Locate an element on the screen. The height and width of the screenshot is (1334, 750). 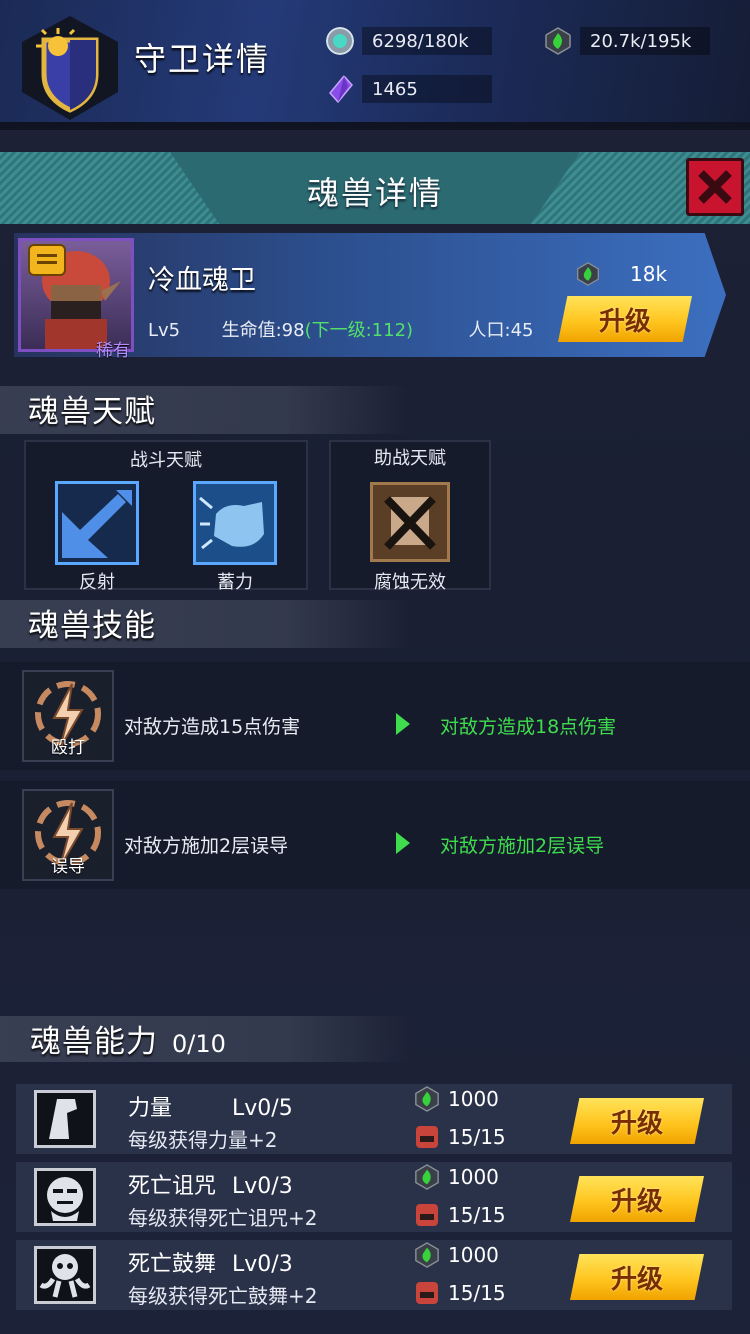
close-icon is located at coordinates (715, 187).